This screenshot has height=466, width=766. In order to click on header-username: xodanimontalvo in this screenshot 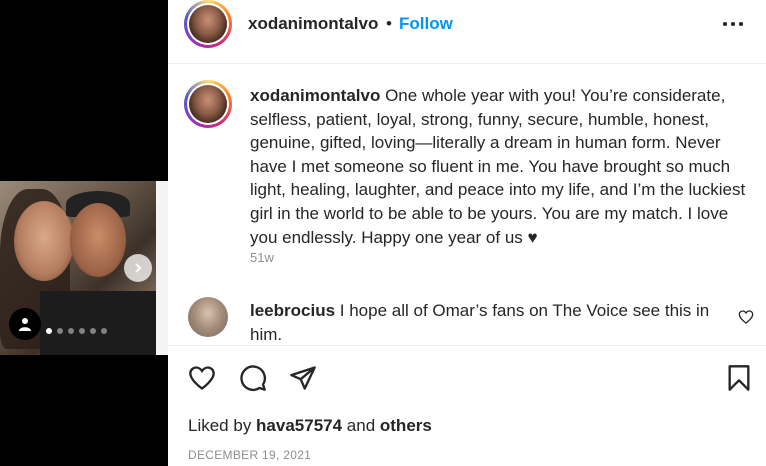, I will do `click(313, 24)`.